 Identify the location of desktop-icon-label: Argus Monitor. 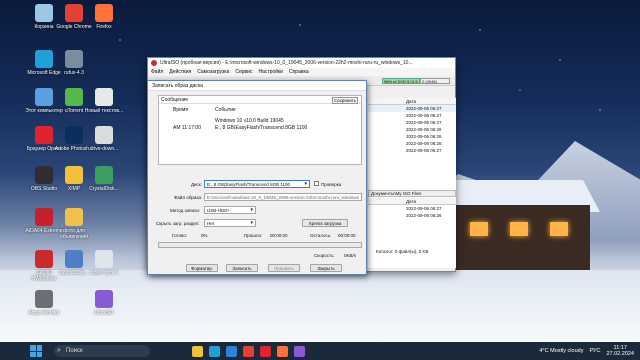
(44, 313).